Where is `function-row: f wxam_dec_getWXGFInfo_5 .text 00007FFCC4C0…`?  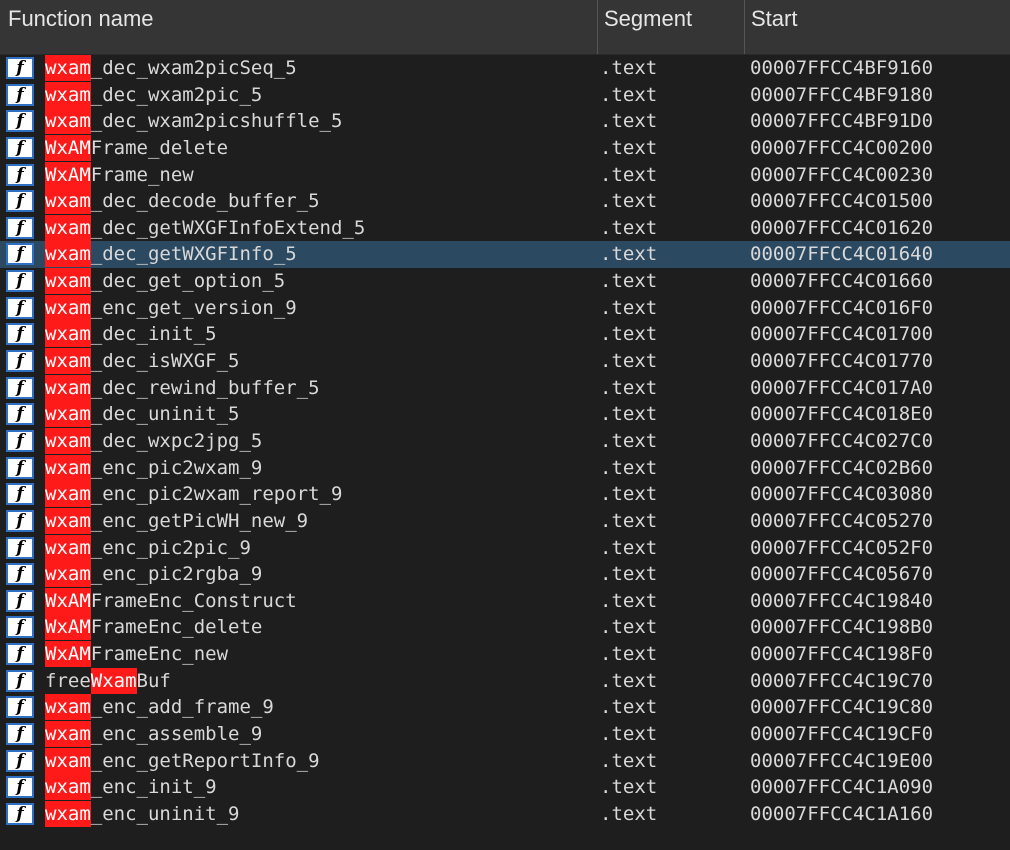
function-row: f wxam_dec_getWXGFInfo_5 .text 00007FFCC4C0… is located at coordinates (505, 255).